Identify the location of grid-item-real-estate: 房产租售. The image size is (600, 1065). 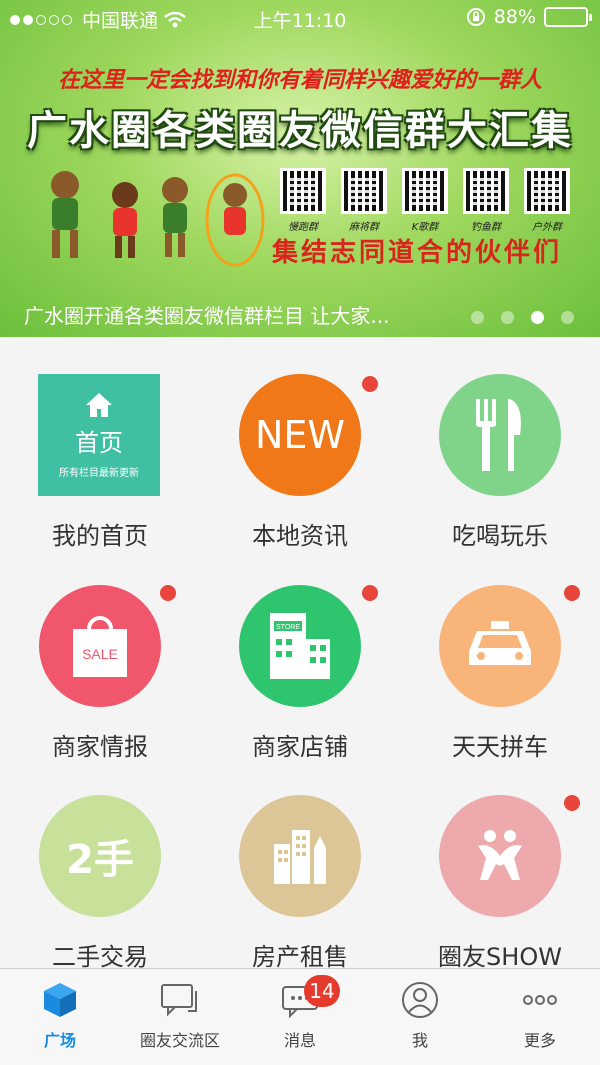
(300, 885).